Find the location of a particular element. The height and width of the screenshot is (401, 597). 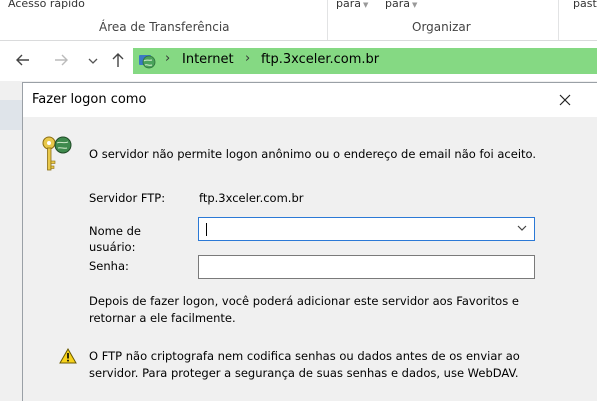

quick-access-button: Acesso rápido is located at coordinates (46, 5).